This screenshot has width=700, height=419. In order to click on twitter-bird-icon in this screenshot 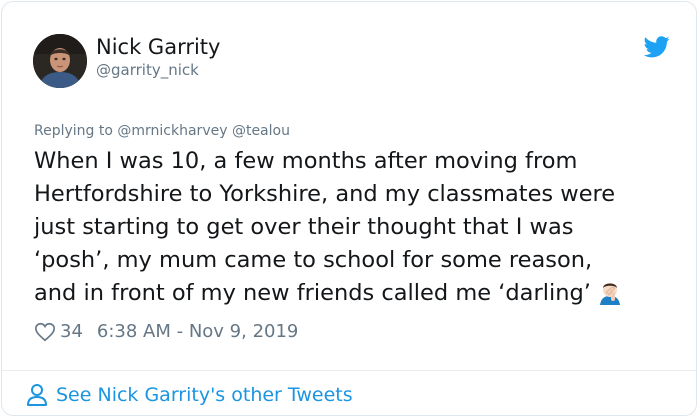, I will do `click(657, 47)`.